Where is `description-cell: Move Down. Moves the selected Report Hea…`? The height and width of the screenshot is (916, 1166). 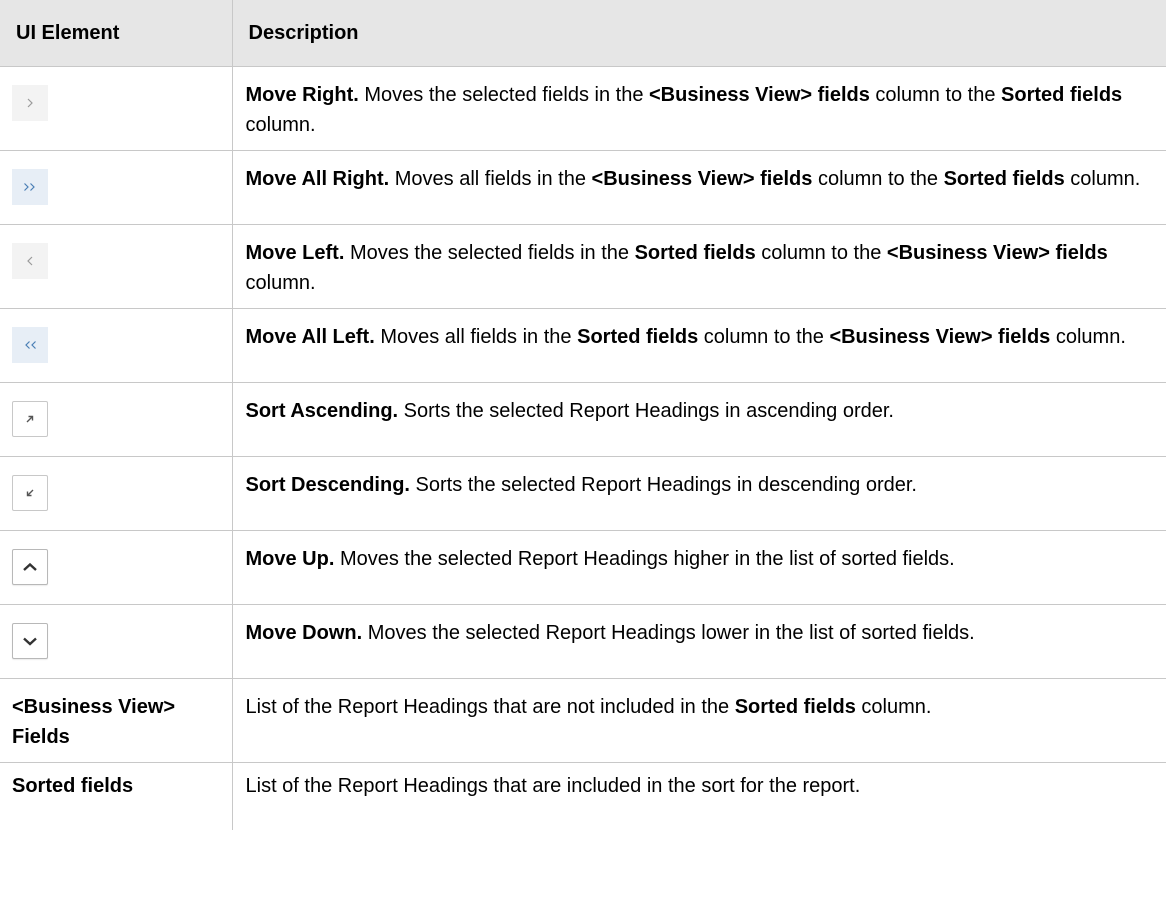 description-cell: Move Down. Moves the selected Report Hea… is located at coordinates (698, 641).